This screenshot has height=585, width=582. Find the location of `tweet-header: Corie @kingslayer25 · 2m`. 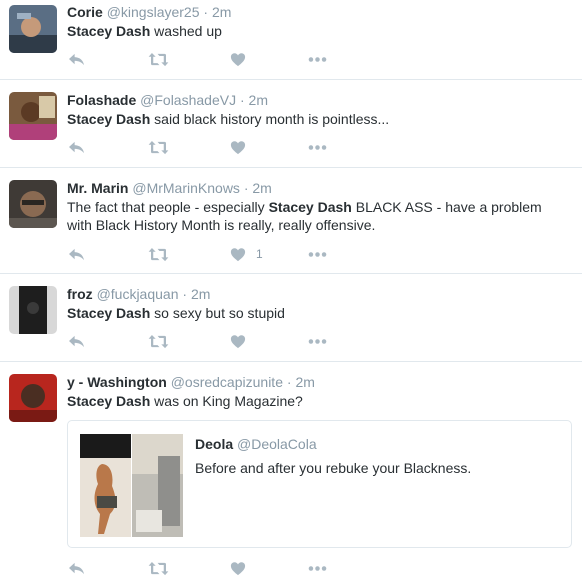

tweet-header: Corie @kingslayer25 · 2m is located at coordinates (149, 12).